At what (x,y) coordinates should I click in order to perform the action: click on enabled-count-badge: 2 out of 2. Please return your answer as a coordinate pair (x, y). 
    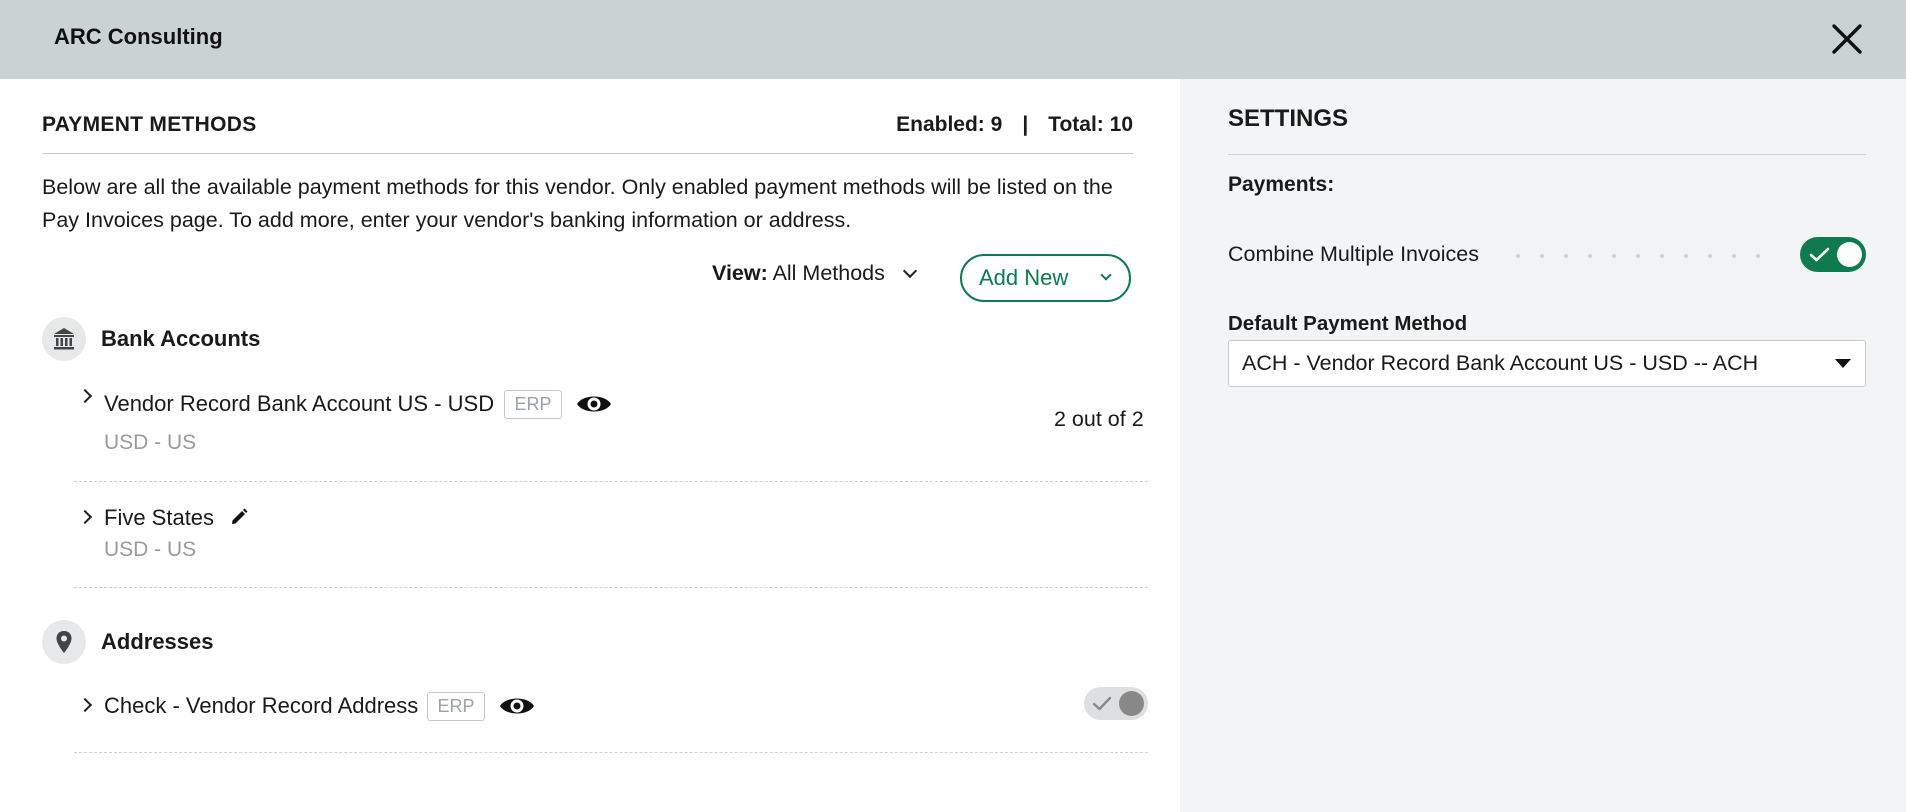
    Looking at the image, I should click on (1099, 419).